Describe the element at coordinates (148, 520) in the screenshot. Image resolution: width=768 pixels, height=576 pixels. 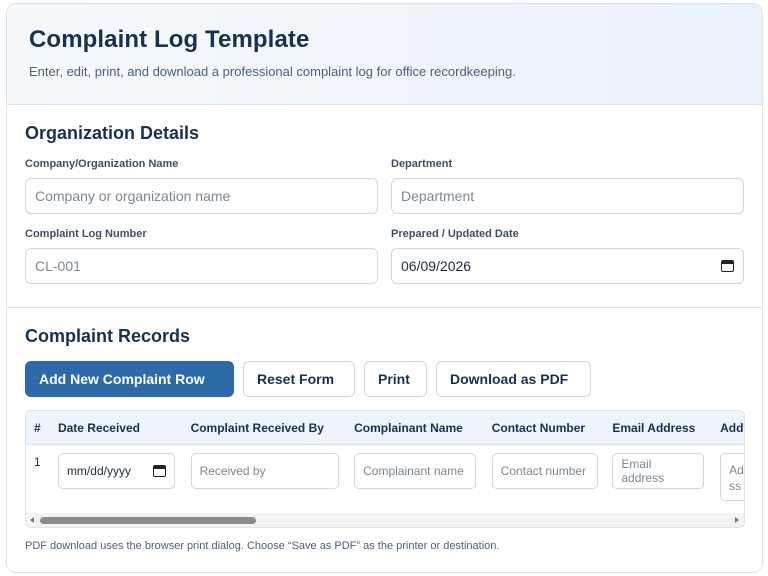
I see `scrollbar-thumb` at that location.